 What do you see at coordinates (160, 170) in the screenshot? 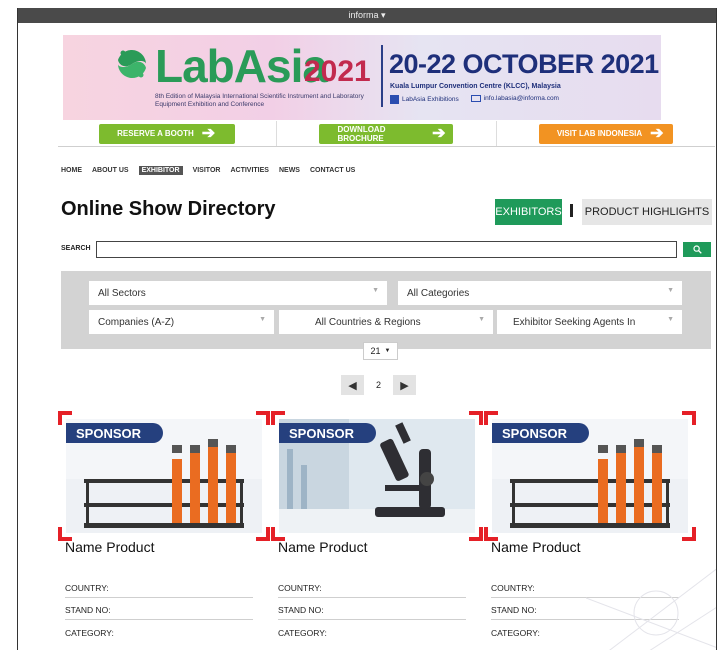
I see `nav-exhibitor: EXHIBITOR` at bounding box center [160, 170].